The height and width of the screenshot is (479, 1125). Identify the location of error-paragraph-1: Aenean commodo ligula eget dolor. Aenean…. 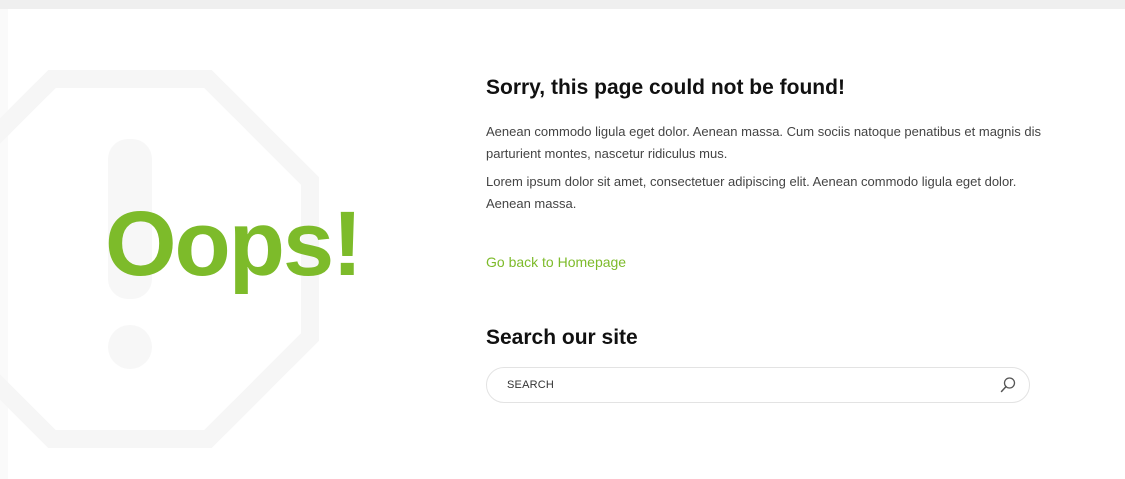
(764, 142).